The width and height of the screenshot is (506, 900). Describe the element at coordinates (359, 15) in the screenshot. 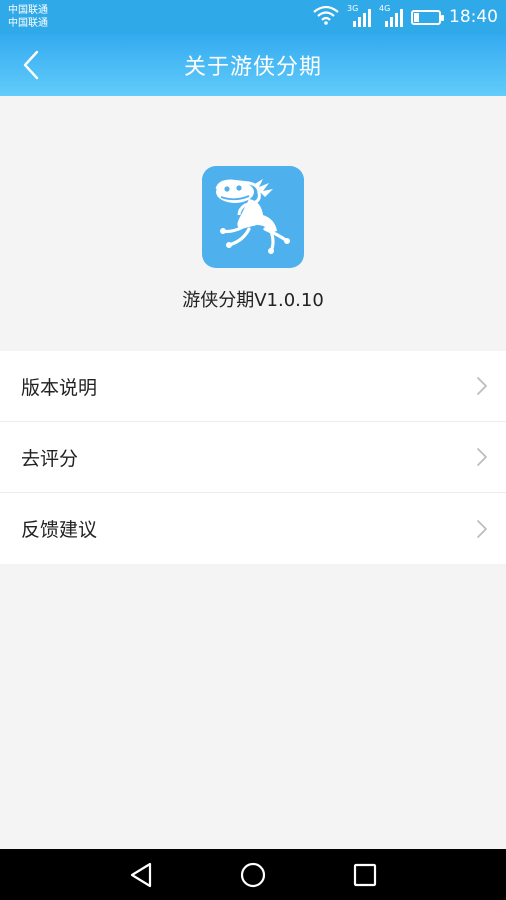

I see `signal-3g-icon: 3G` at that location.